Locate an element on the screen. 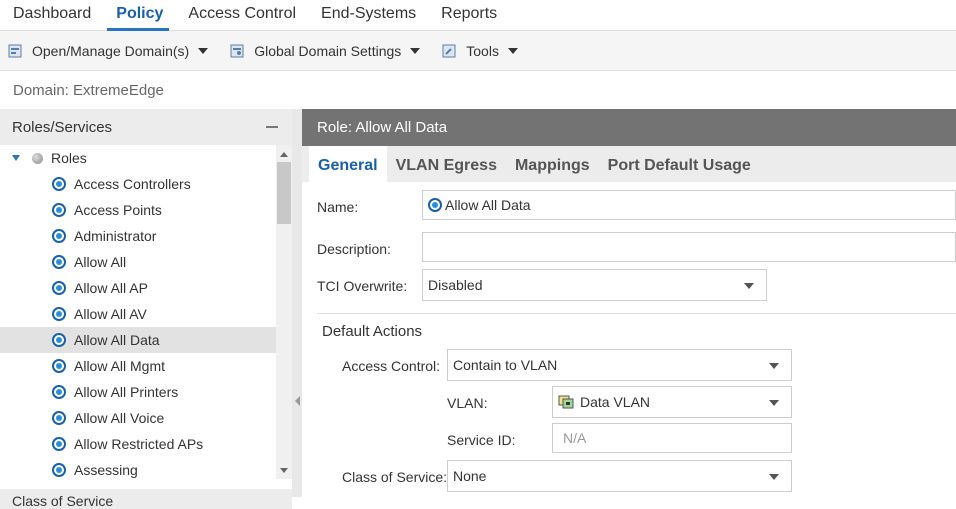 This screenshot has height=509, width=956. name-field: Allow All Data is located at coordinates (689, 205).